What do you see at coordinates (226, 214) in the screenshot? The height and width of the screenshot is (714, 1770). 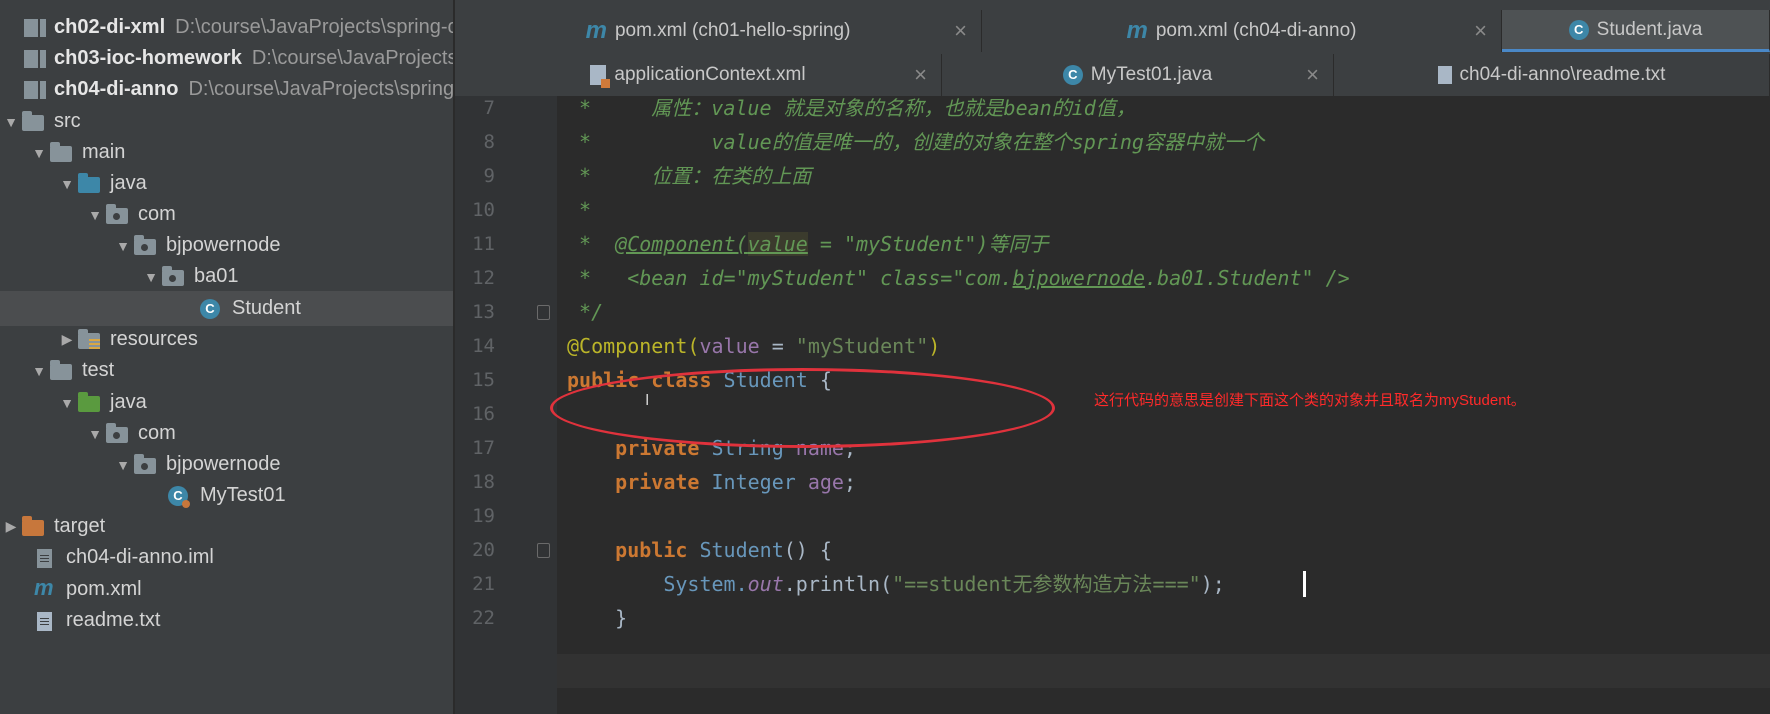 I see `tree-item-com: ▼ com` at bounding box center [226, 214].